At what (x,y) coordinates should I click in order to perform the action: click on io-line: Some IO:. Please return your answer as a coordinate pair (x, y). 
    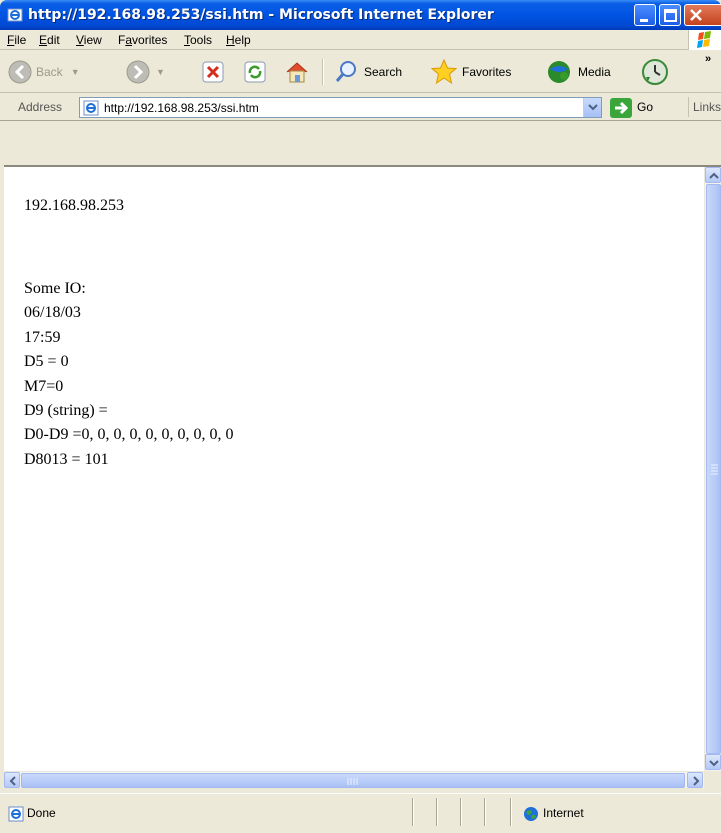
    Looking at the image, I should click on (55, 288).